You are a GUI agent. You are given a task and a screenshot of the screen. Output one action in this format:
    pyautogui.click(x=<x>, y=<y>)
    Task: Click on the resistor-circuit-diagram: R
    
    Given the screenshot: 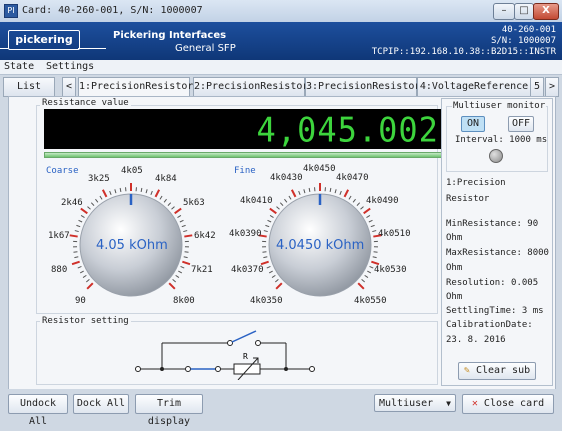 What is the action you would take?
    pyautogui.click(x=225, y=352)
    